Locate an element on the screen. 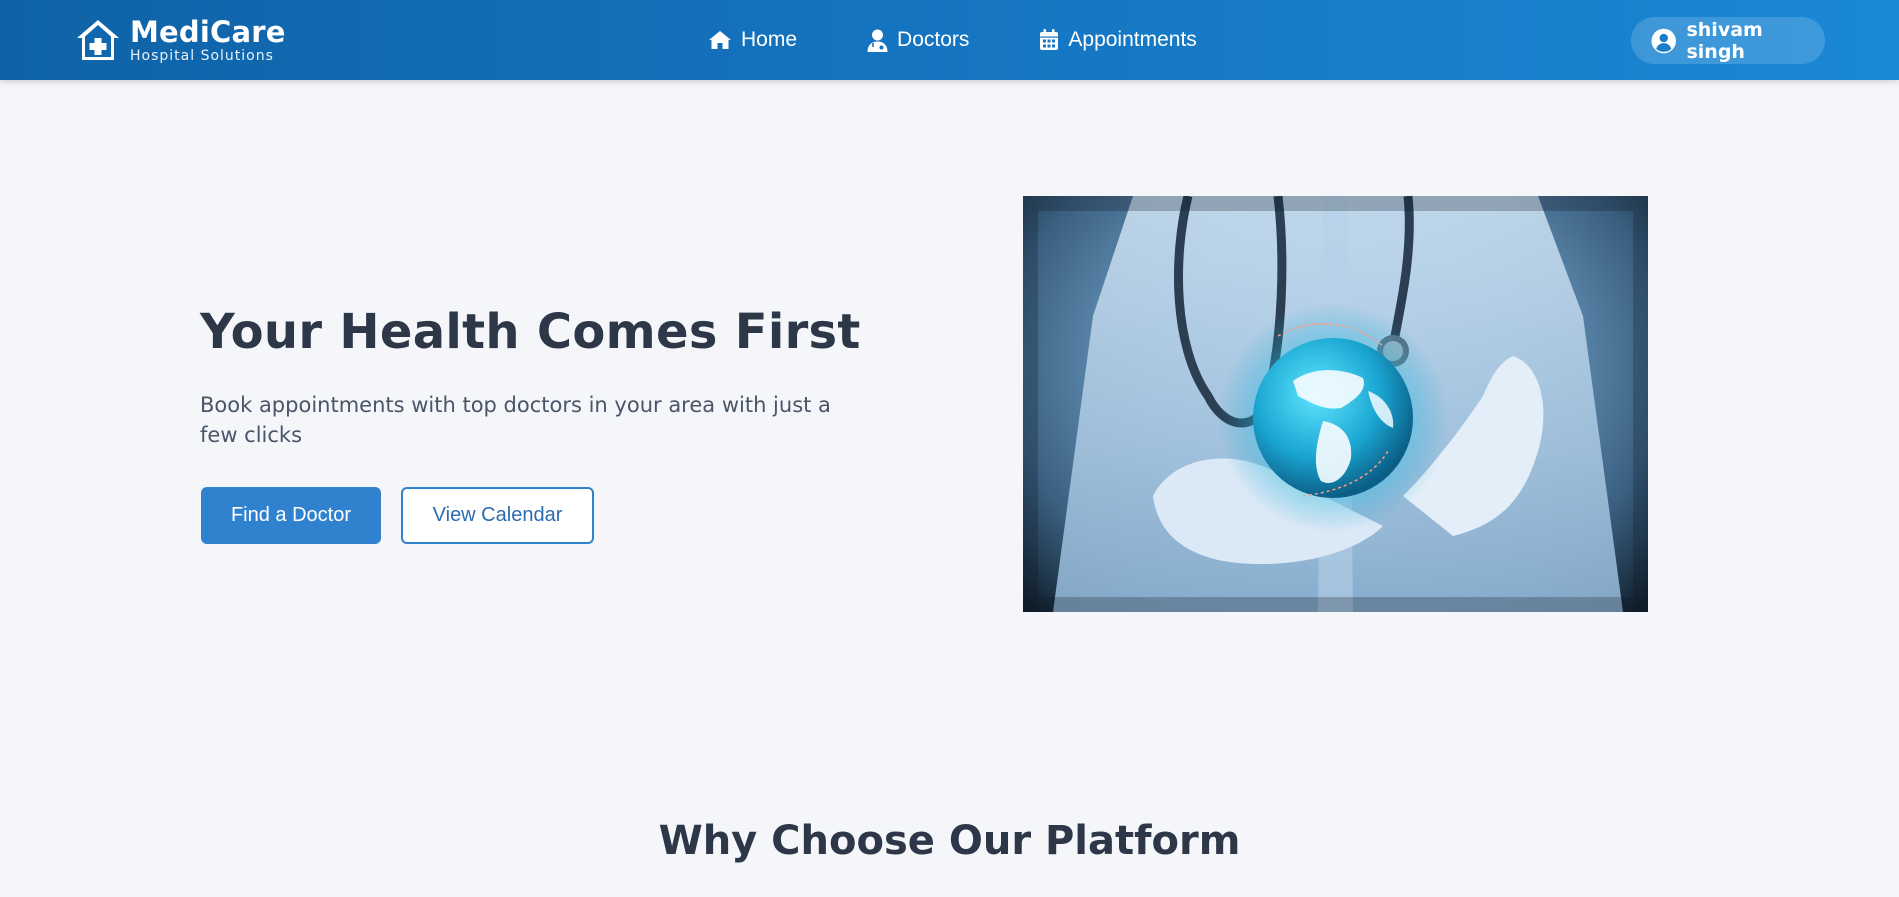  home-icon is located at coordinates (720, 40).